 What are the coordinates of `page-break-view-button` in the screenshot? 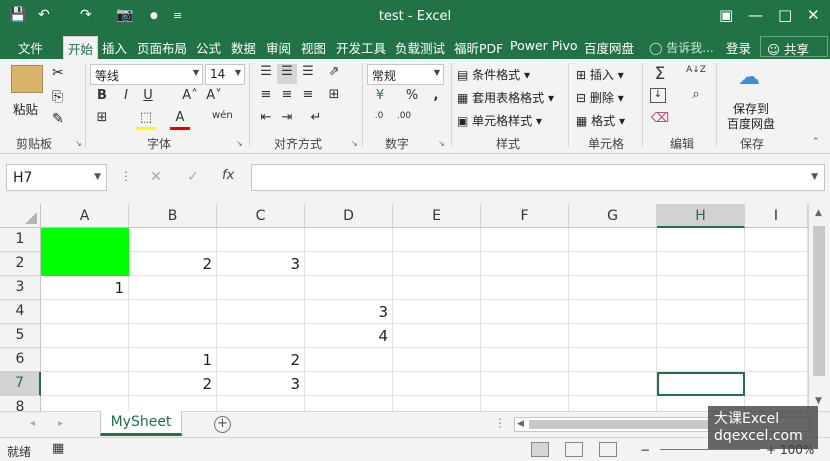 It's located at (608, 449).